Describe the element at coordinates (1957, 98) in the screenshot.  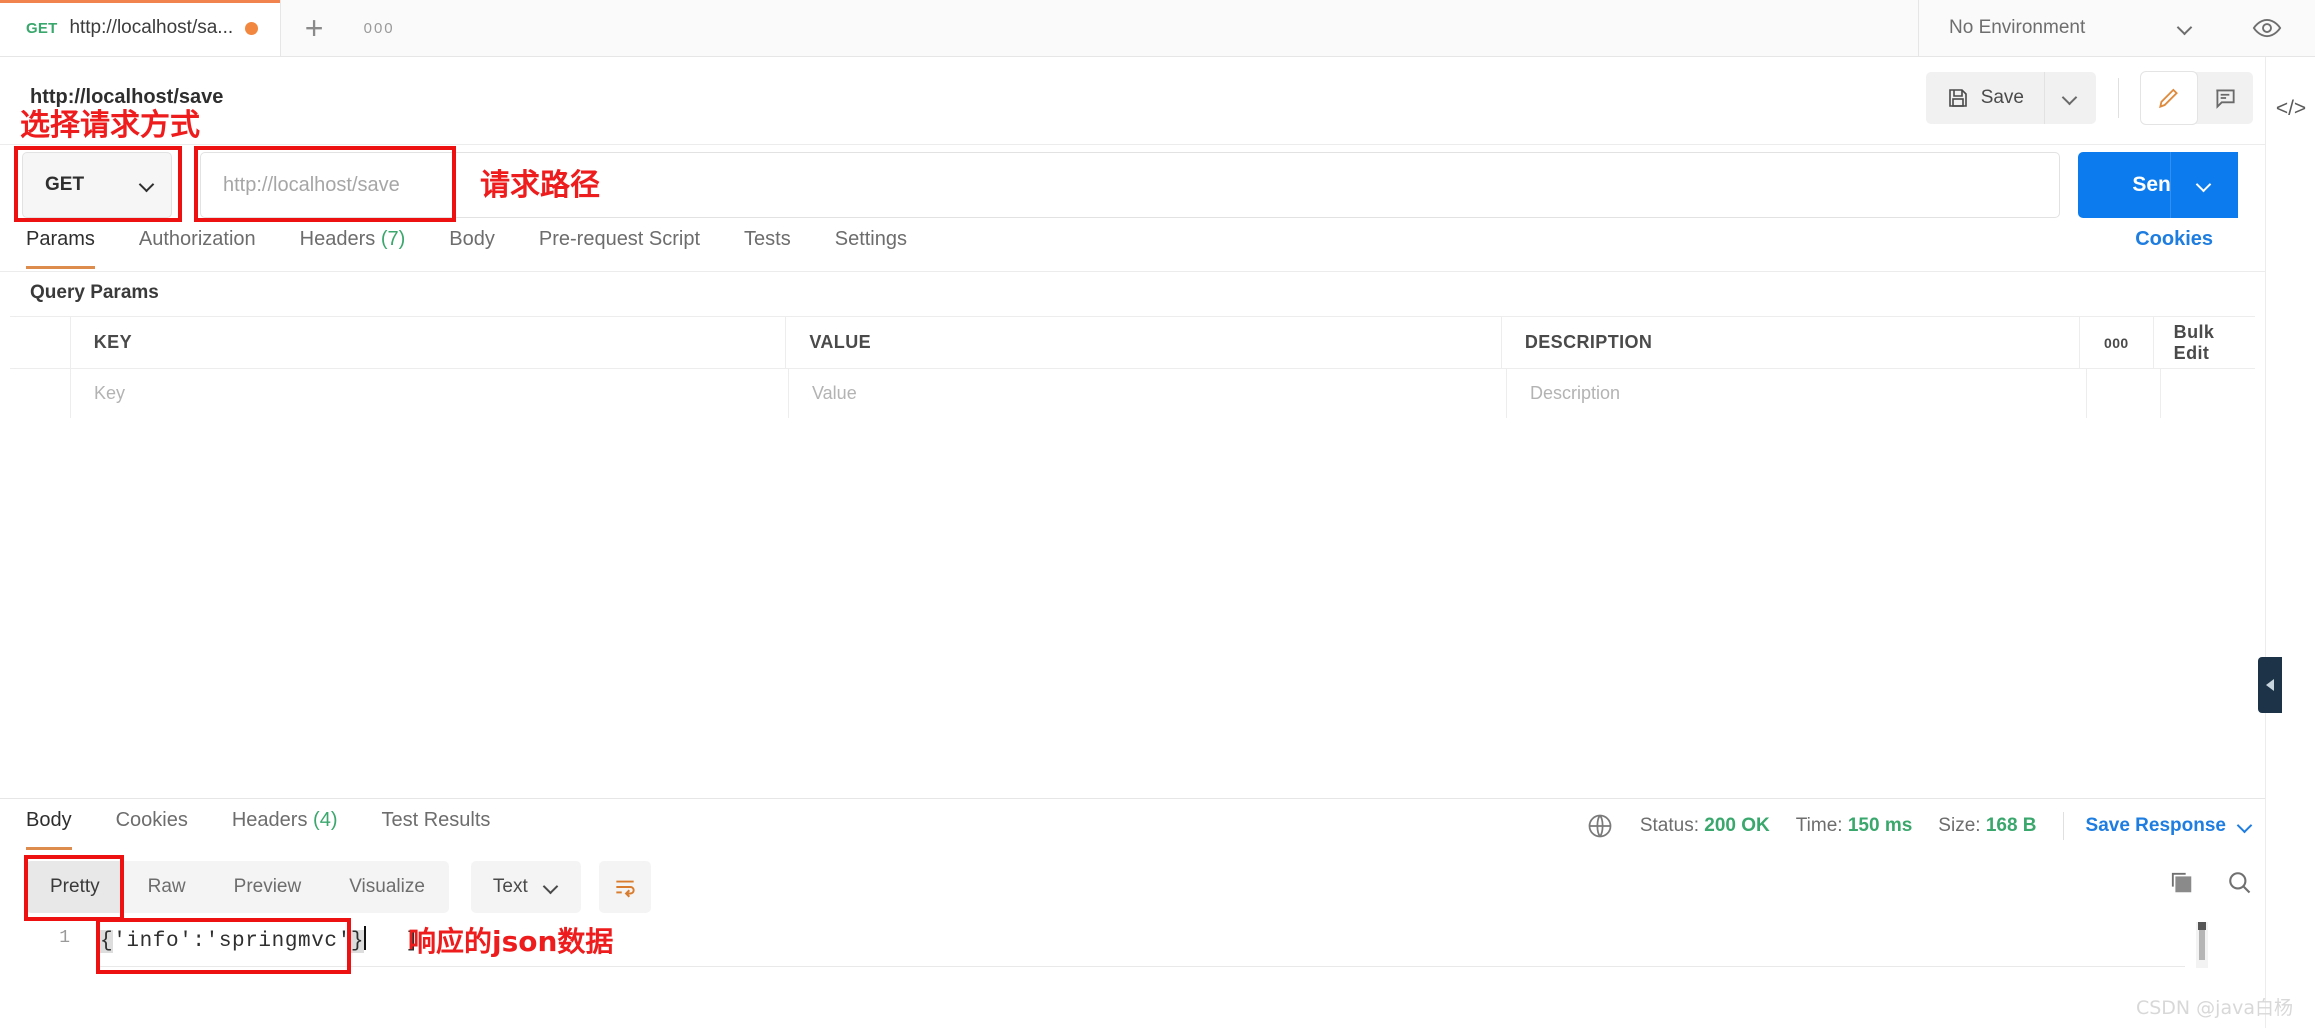
I see `floppy-disk-icon` at that location.